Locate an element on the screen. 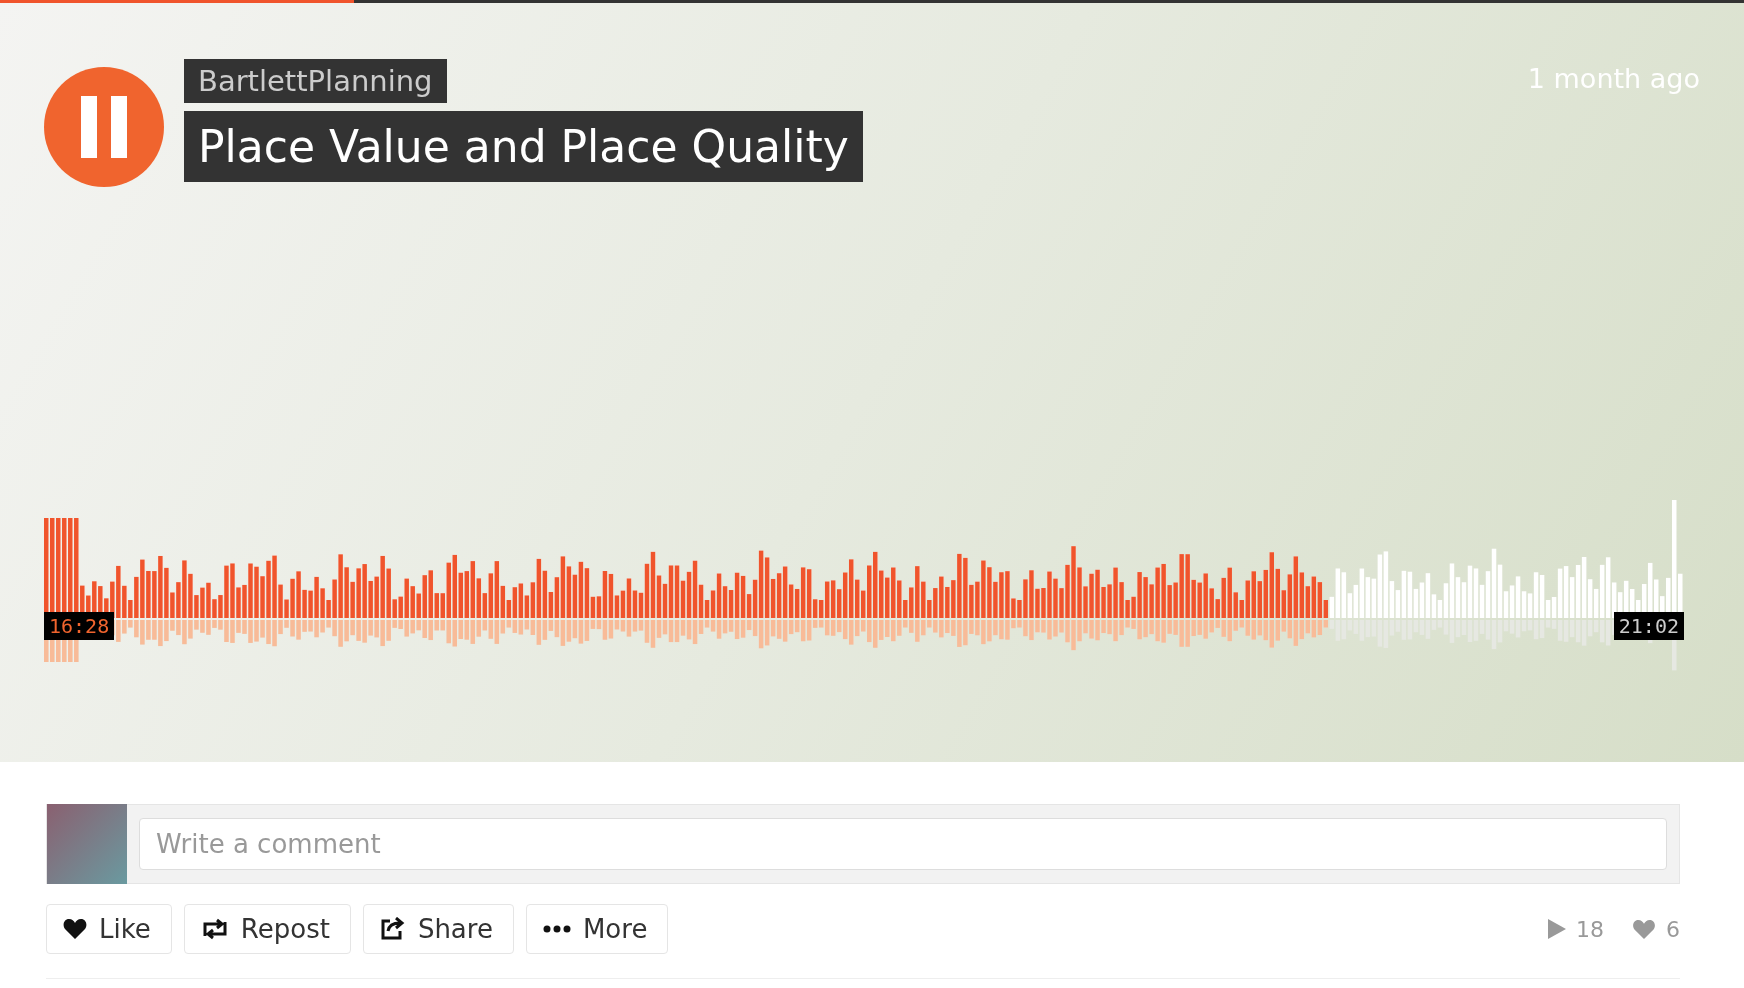  plays-count: 18 is located at coordinates (1590, 929).